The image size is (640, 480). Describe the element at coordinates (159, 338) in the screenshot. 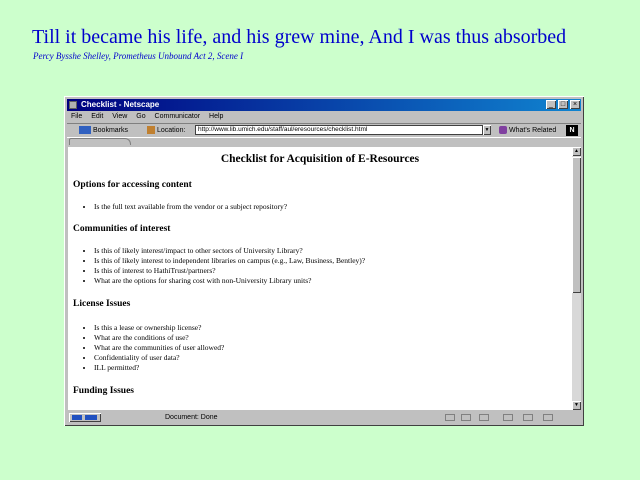

I see `list-item: What are the conditions of use?` at that location.